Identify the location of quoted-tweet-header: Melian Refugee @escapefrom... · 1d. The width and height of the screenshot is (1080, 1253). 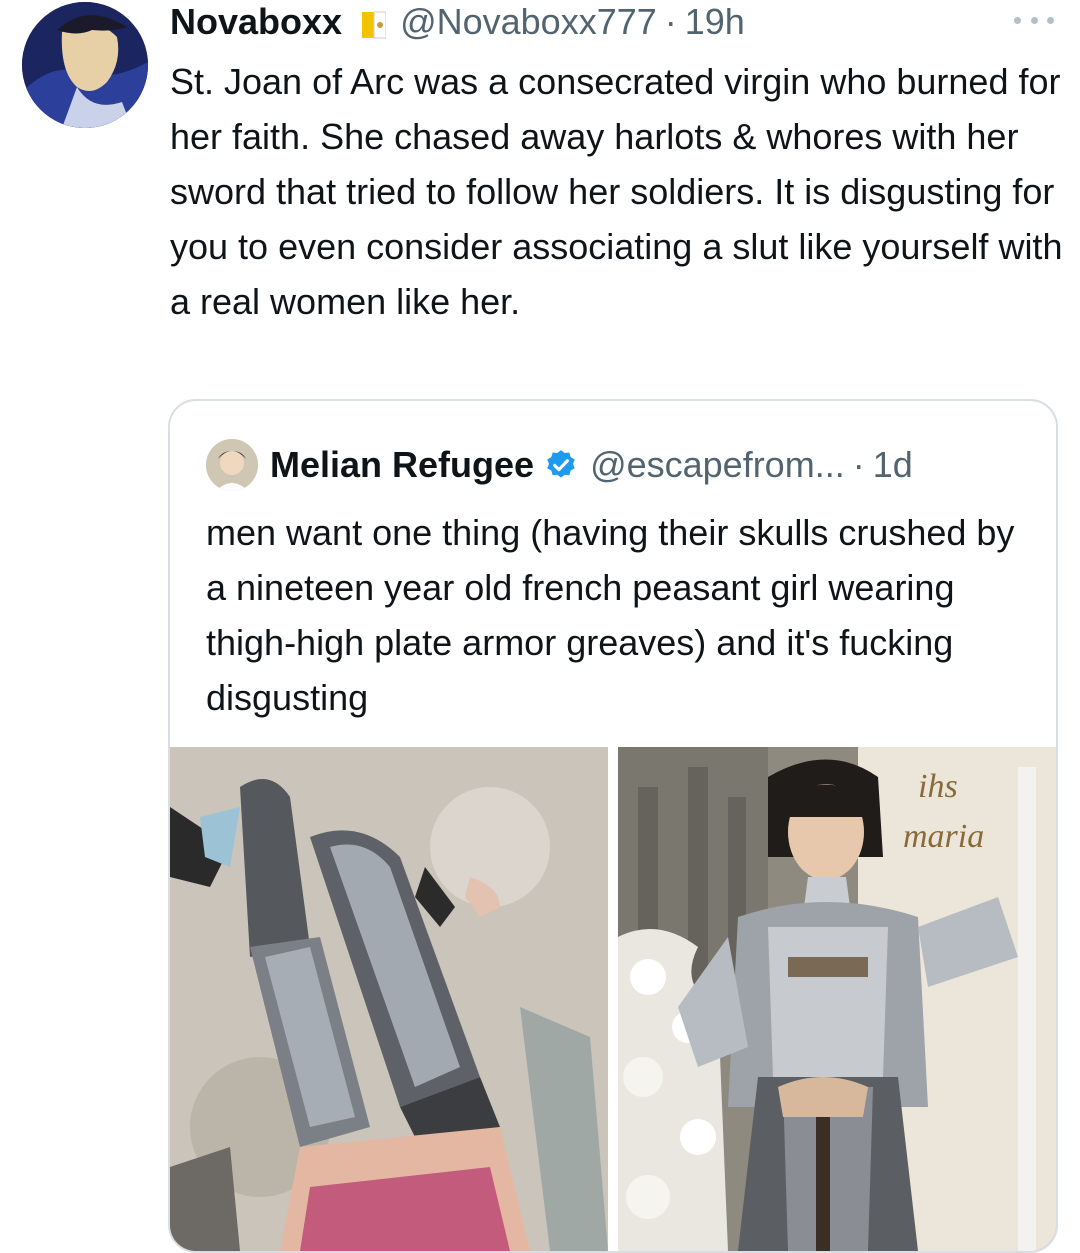
(626, 465).